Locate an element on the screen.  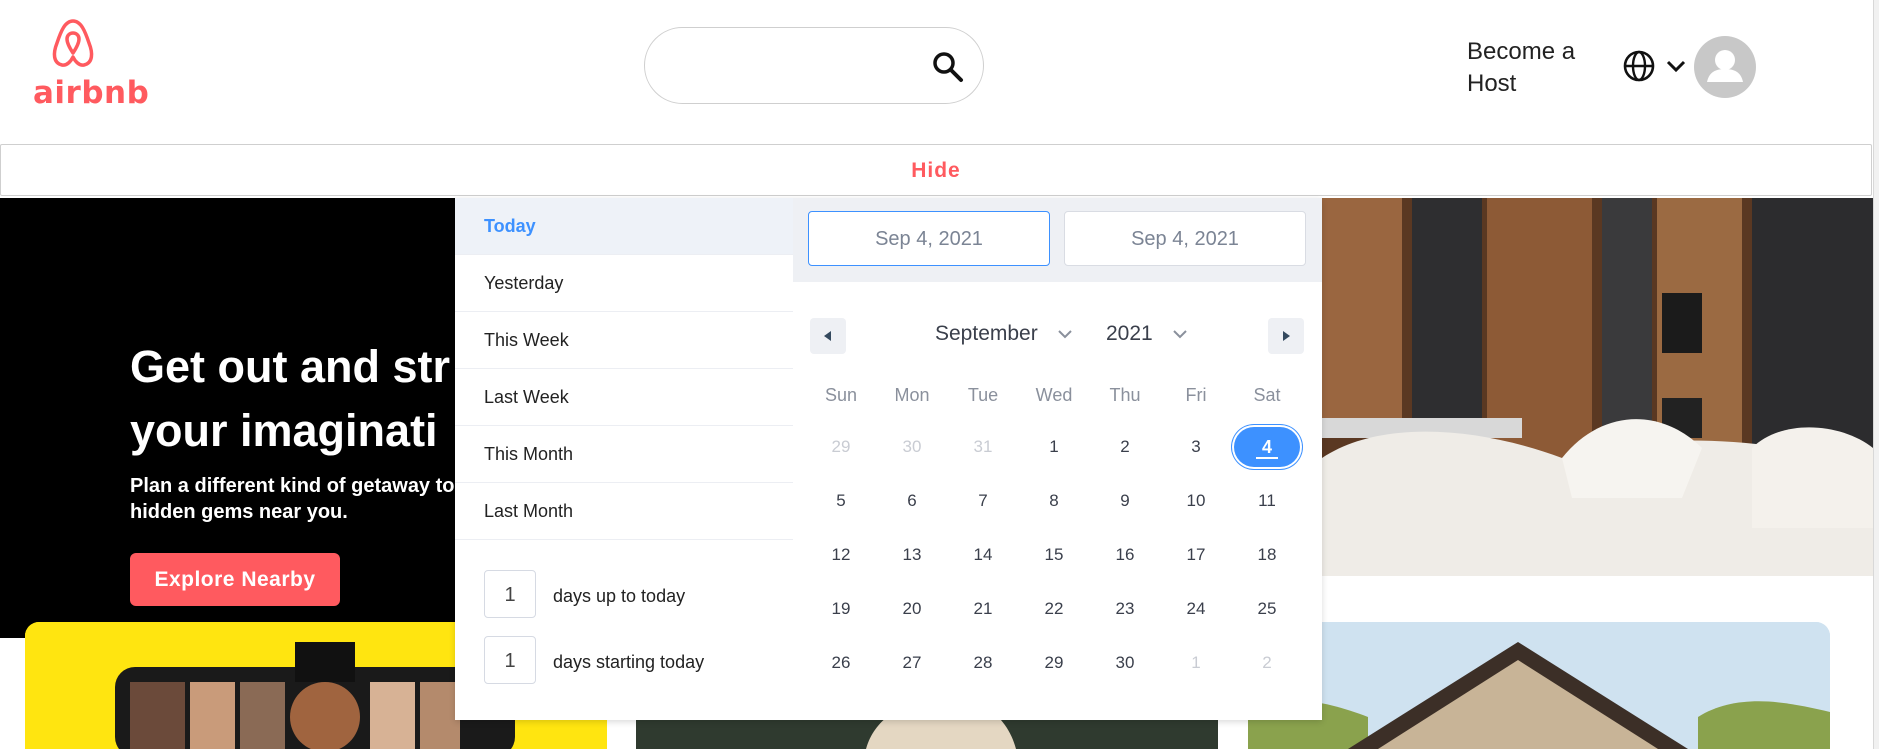
days-up-to-today-input: 1 is located at coordinates (510, 594).